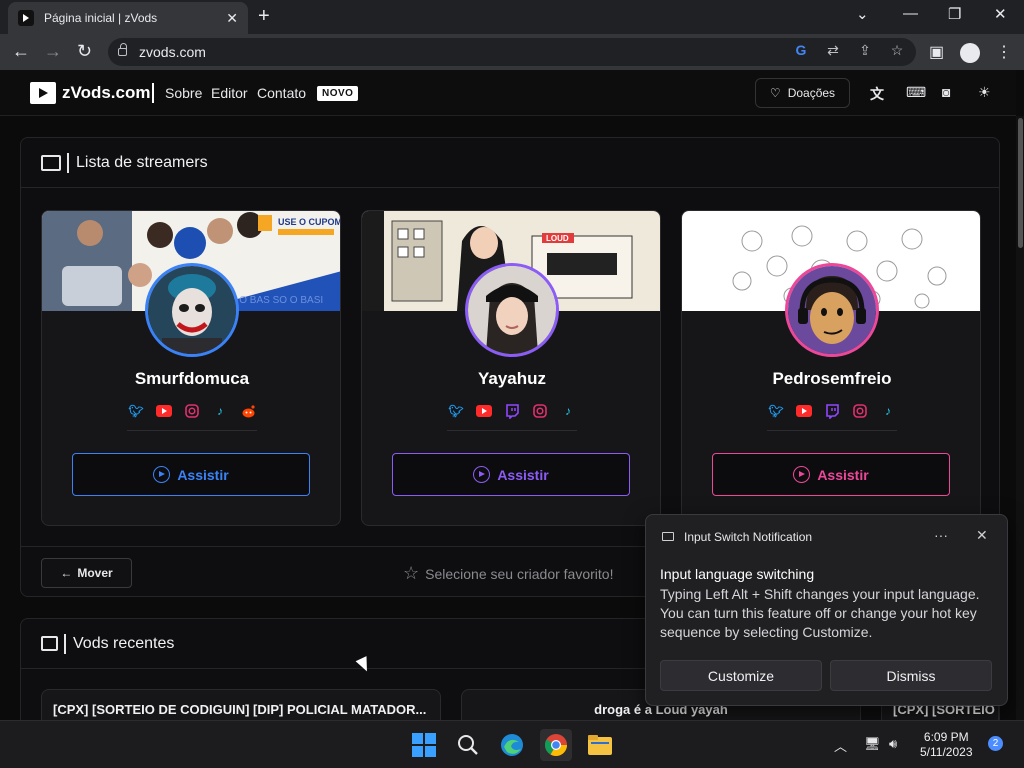 This screenshot has height=768, width=1024. Describe the element at coordinates (53, 51) in the screenshot. I see `forward-icon: →` at that location.